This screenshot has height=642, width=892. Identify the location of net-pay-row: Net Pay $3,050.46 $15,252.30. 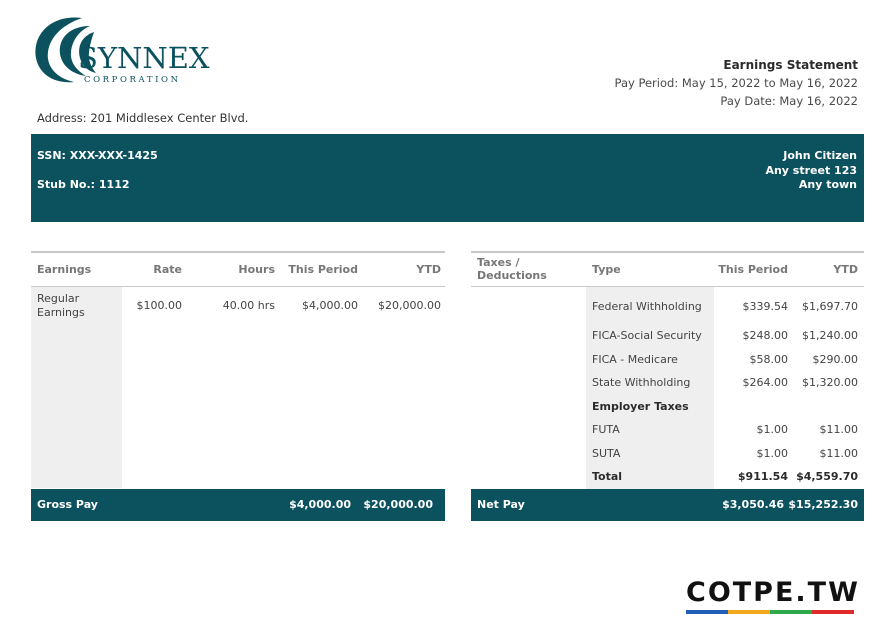
(667, 505).